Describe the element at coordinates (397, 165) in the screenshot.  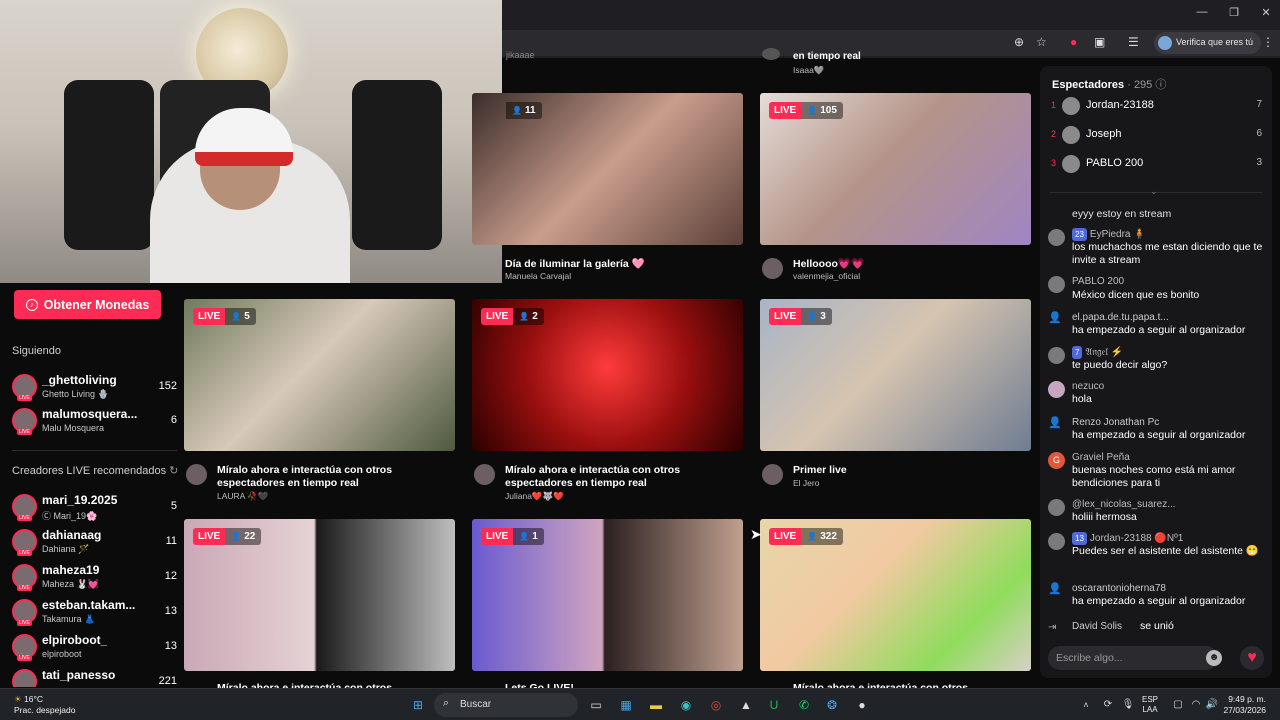
I see `gaming-chair-right` at that location.